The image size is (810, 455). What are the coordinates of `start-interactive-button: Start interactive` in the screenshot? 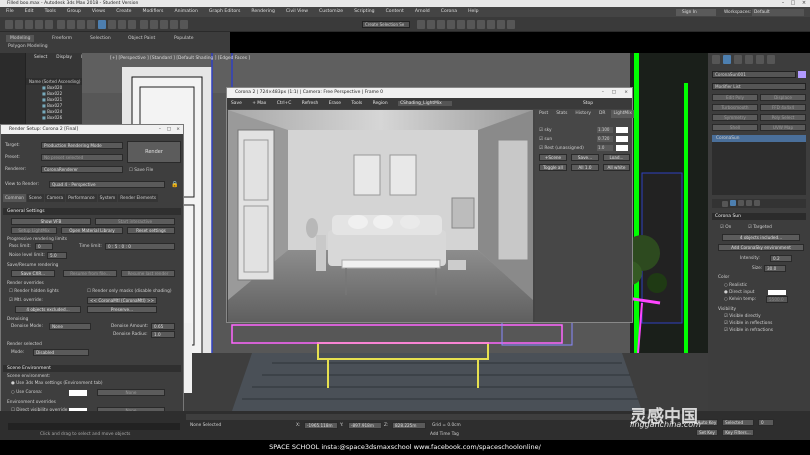 It's located at (135, 221).